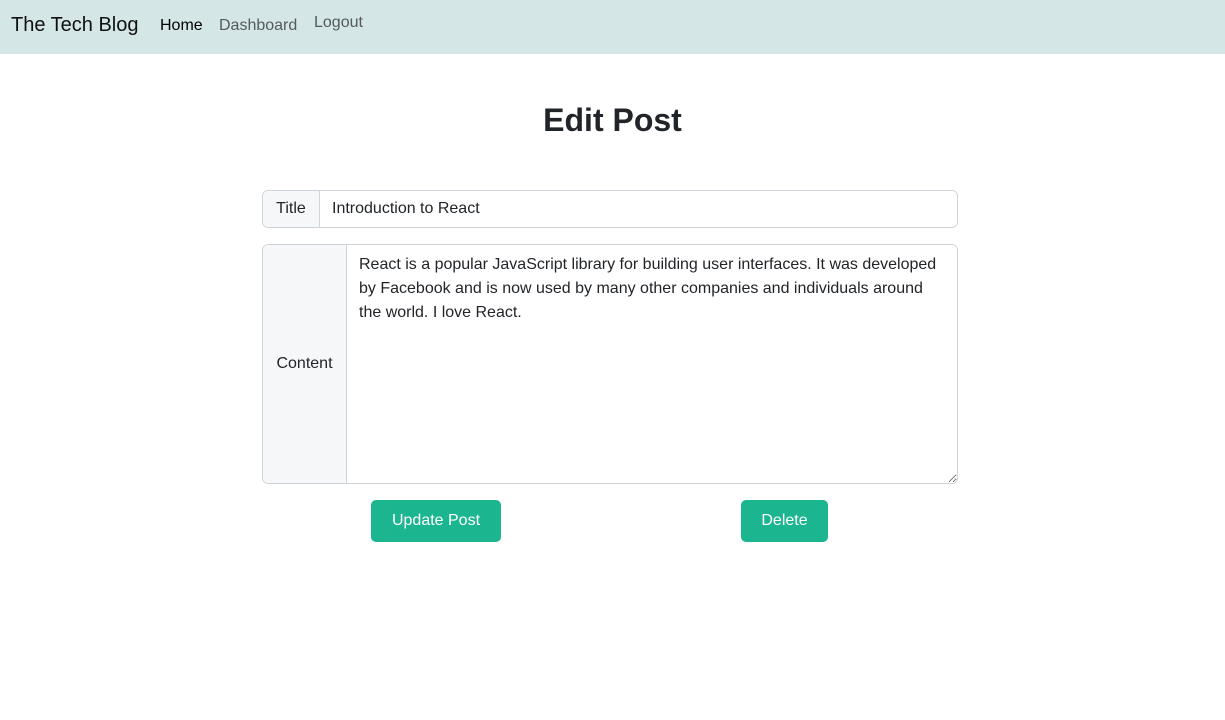  I want to click on page-title: Edit Post, so click(612, 120).